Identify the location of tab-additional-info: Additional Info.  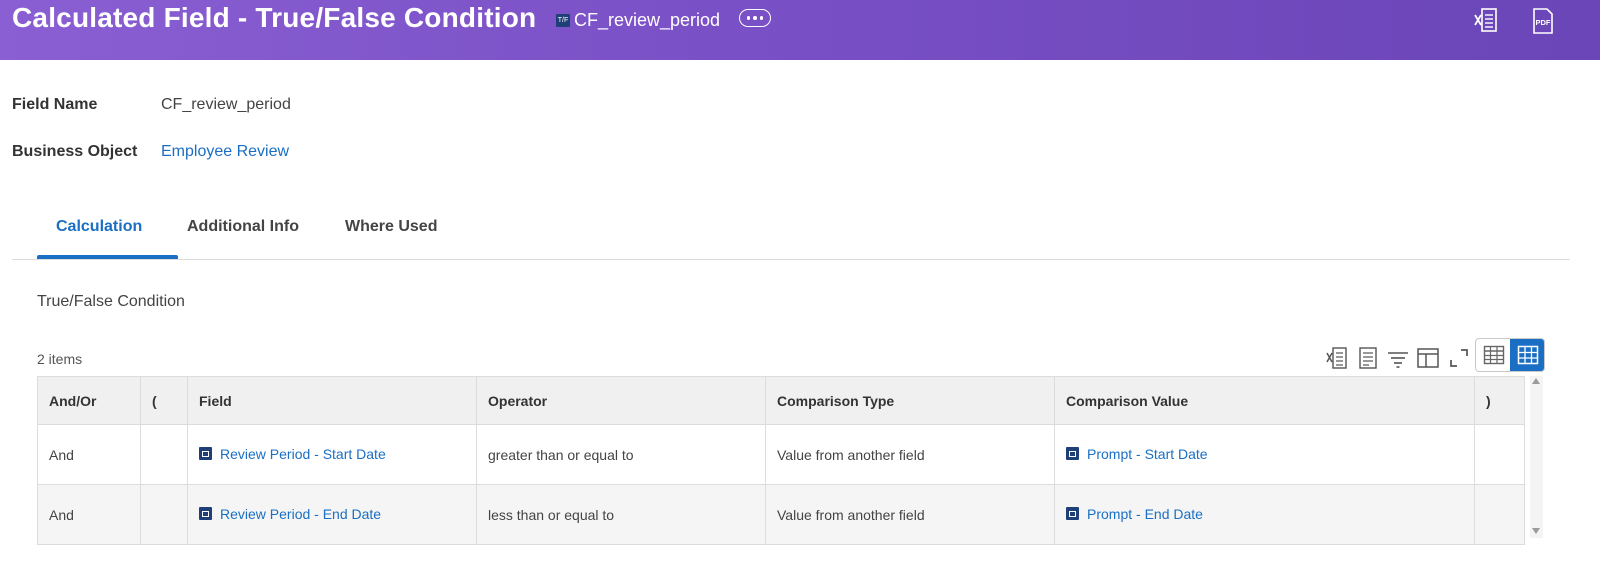
(243, 227).